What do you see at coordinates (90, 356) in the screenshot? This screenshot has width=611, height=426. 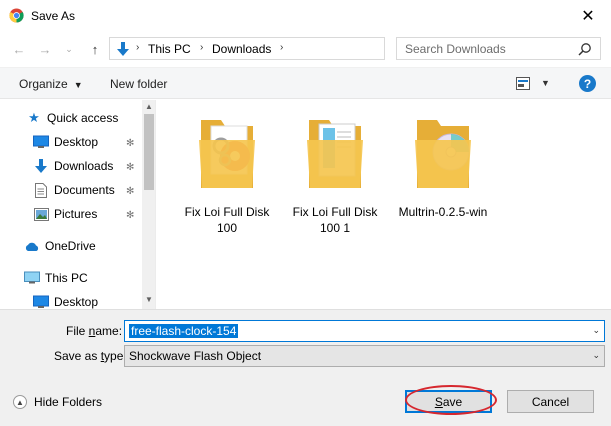 I see `save-type-label: Save as type:` at bounding box center [90, 356].